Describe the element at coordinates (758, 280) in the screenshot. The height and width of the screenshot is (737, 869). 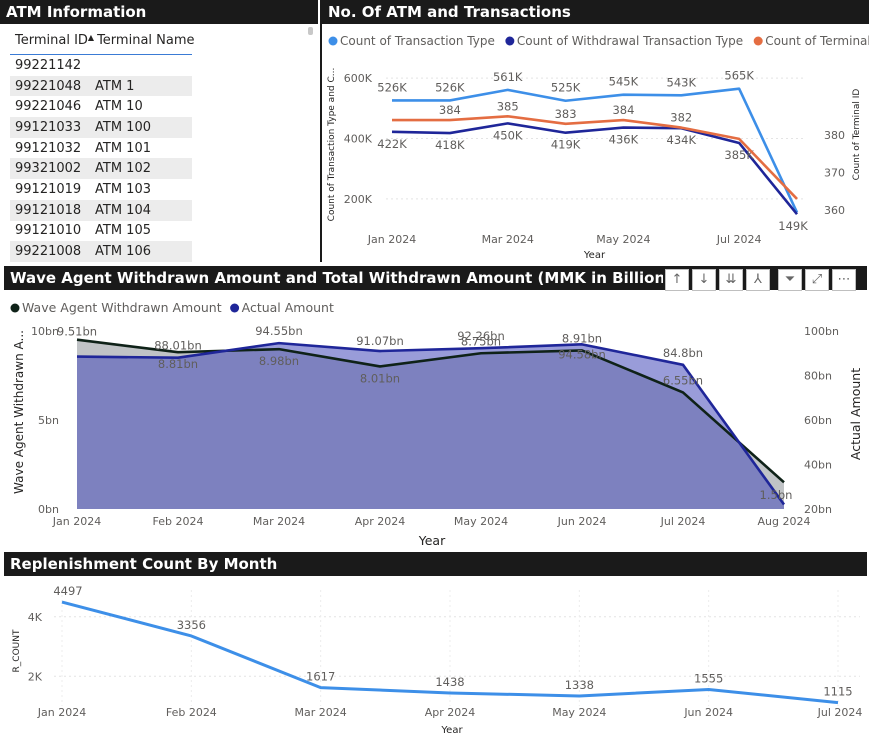
I see `hierarchy-icon: ⅄` at that location.